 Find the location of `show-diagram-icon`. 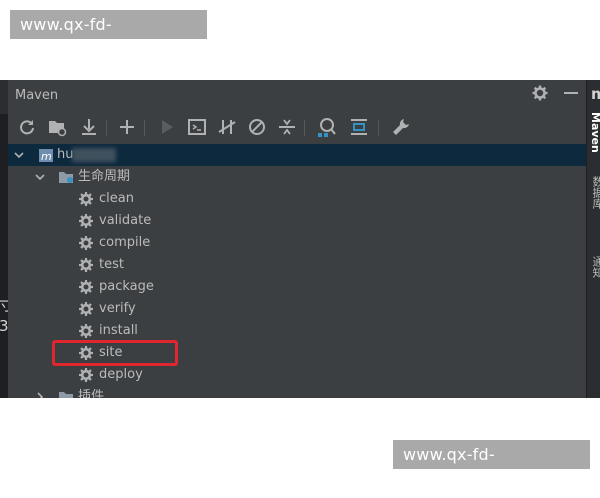

show-diagram-icon is located at coordinates (359, 127).